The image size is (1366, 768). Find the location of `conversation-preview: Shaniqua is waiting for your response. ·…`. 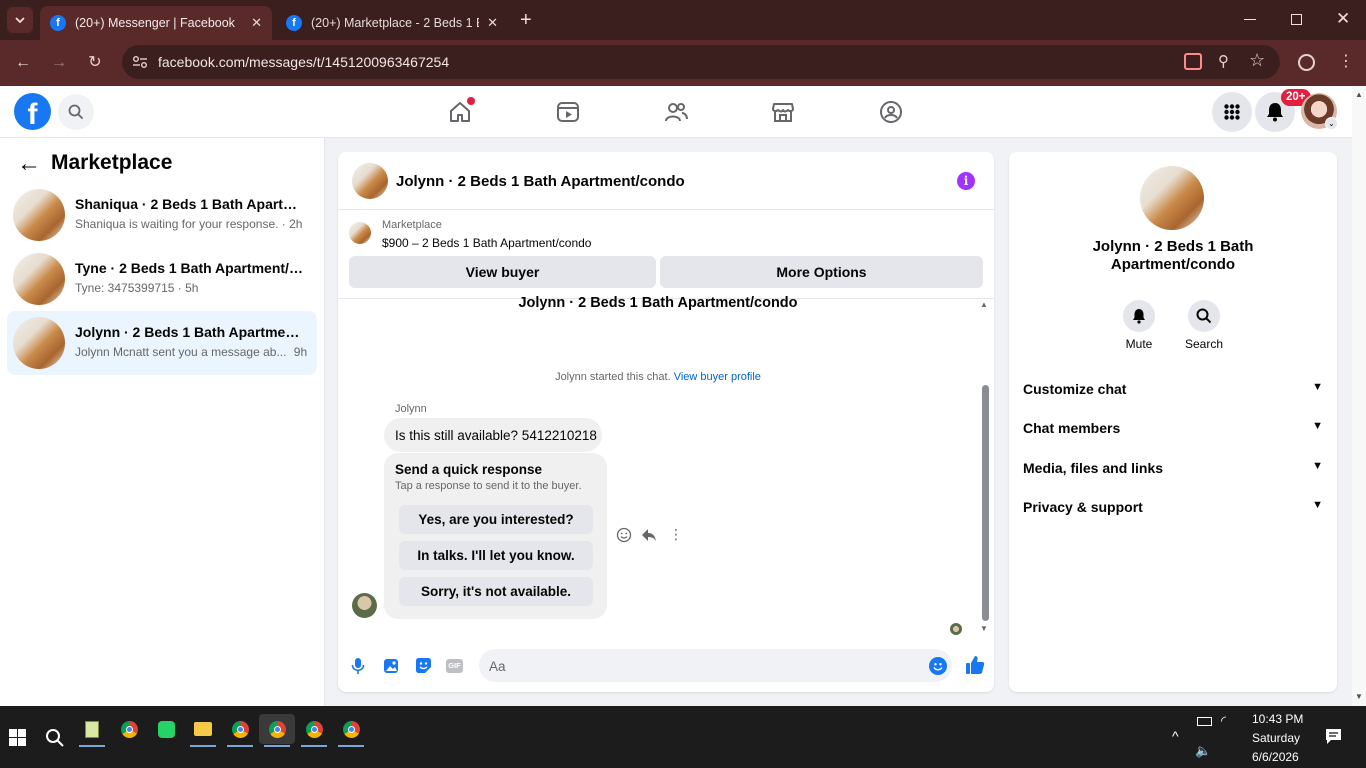

conversation-preview: Shaniqua is waiting for your response. ·… is located at coordinates (189, 224).